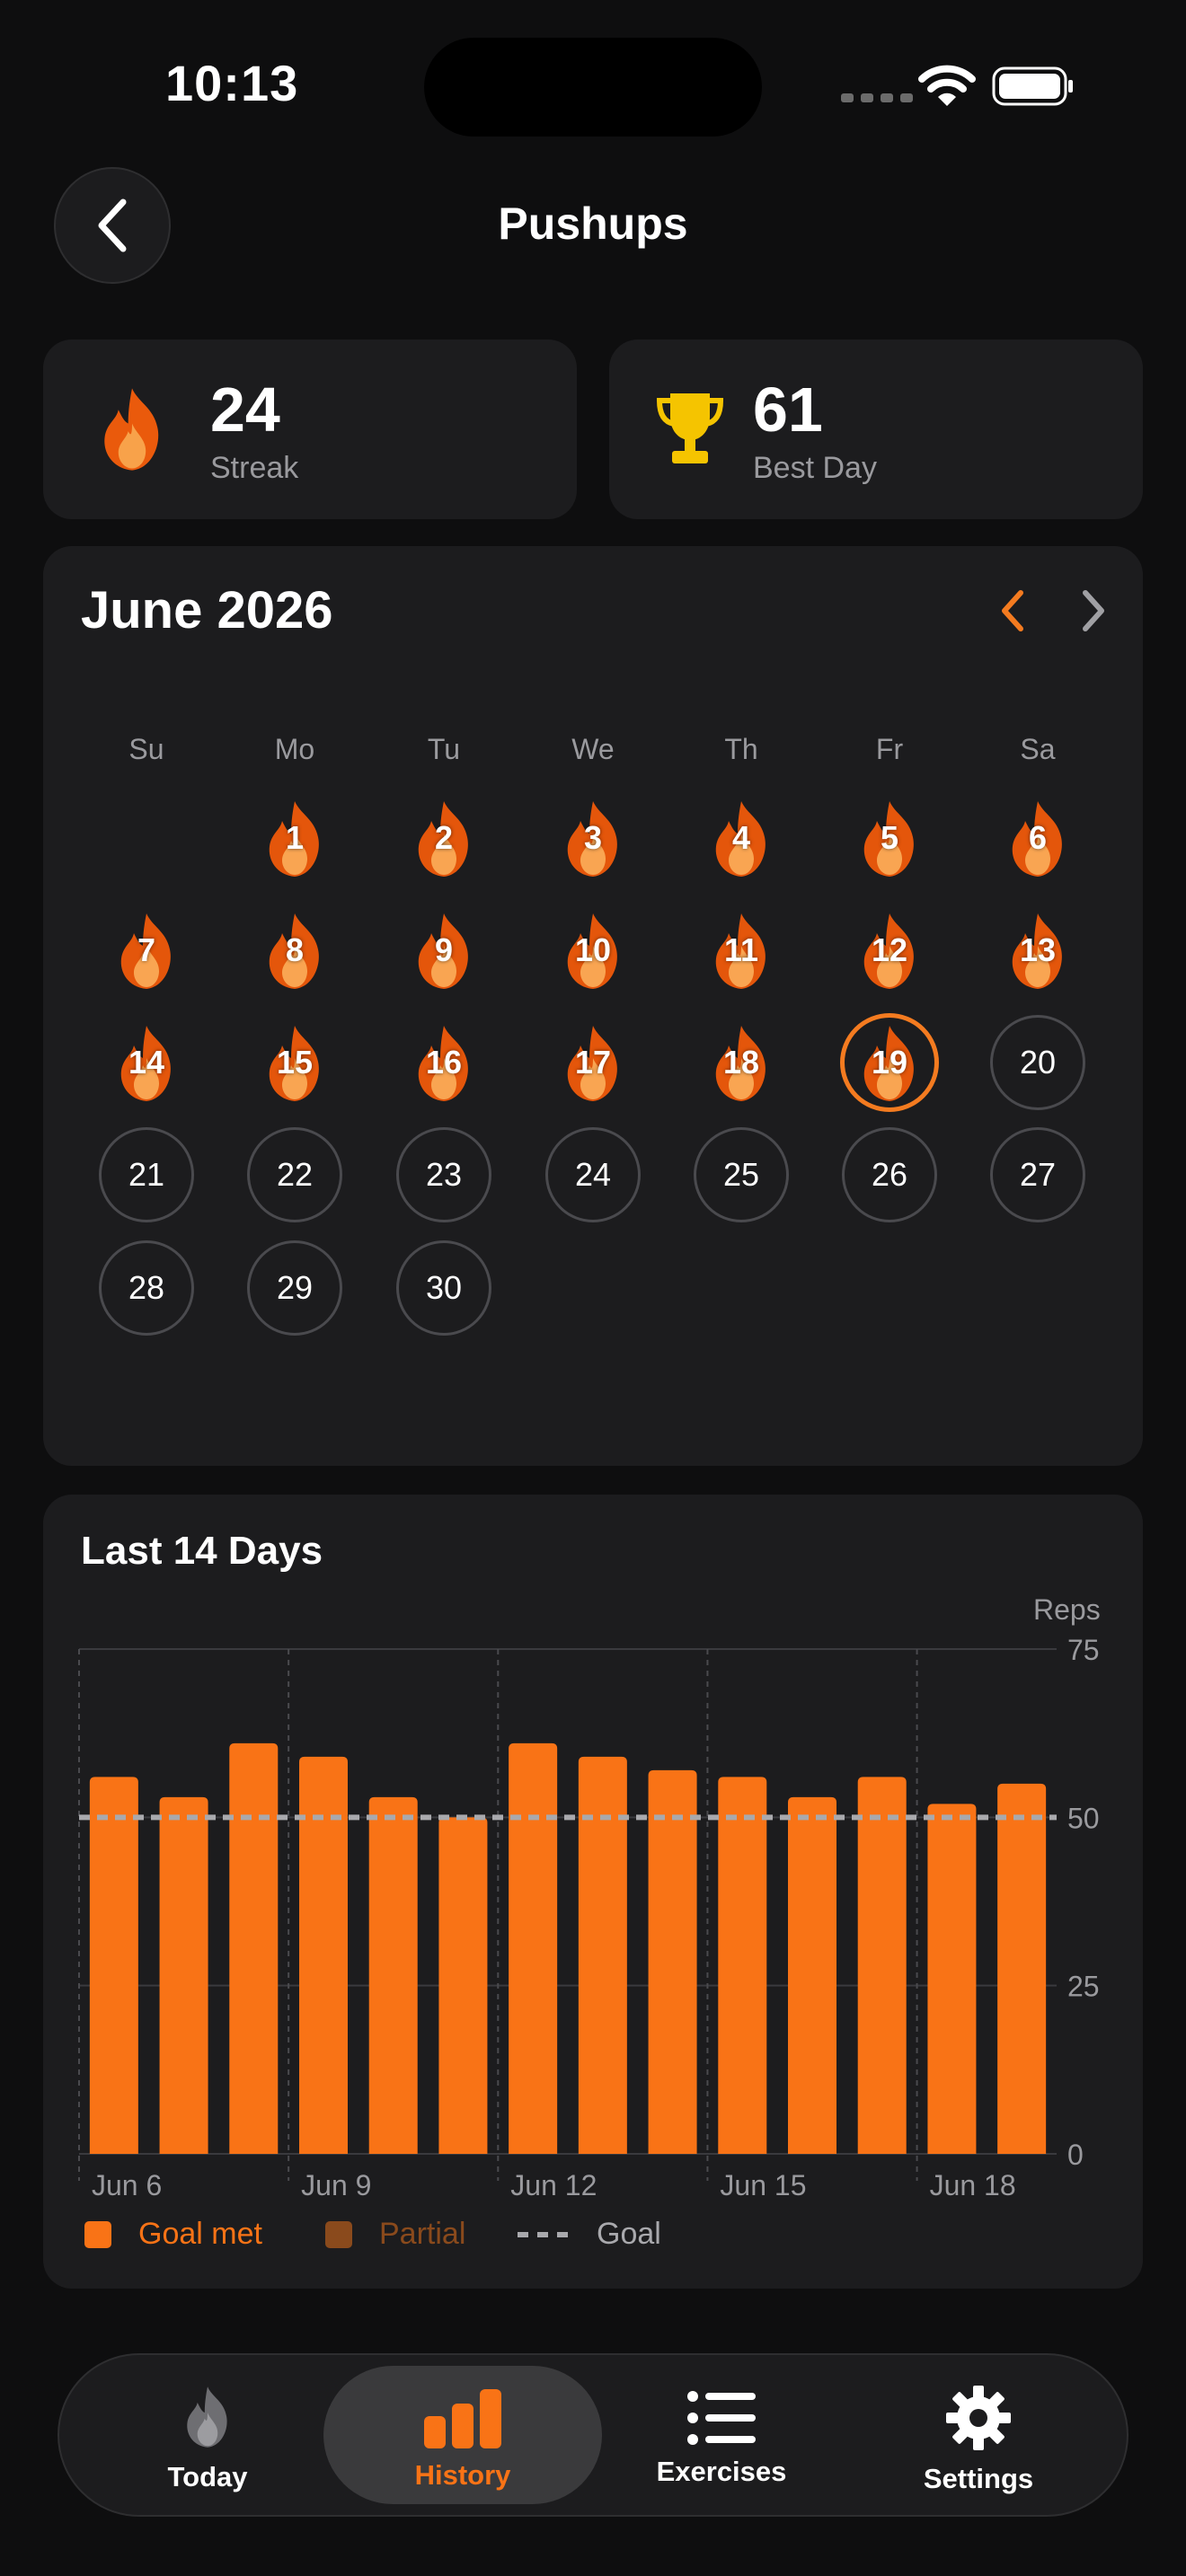 This screenshot has height=2576, width=1186. What do you see at coordinates (978, 2418) in the screenshot?
I see `gear-icon` at bounding box center [978, 2418].